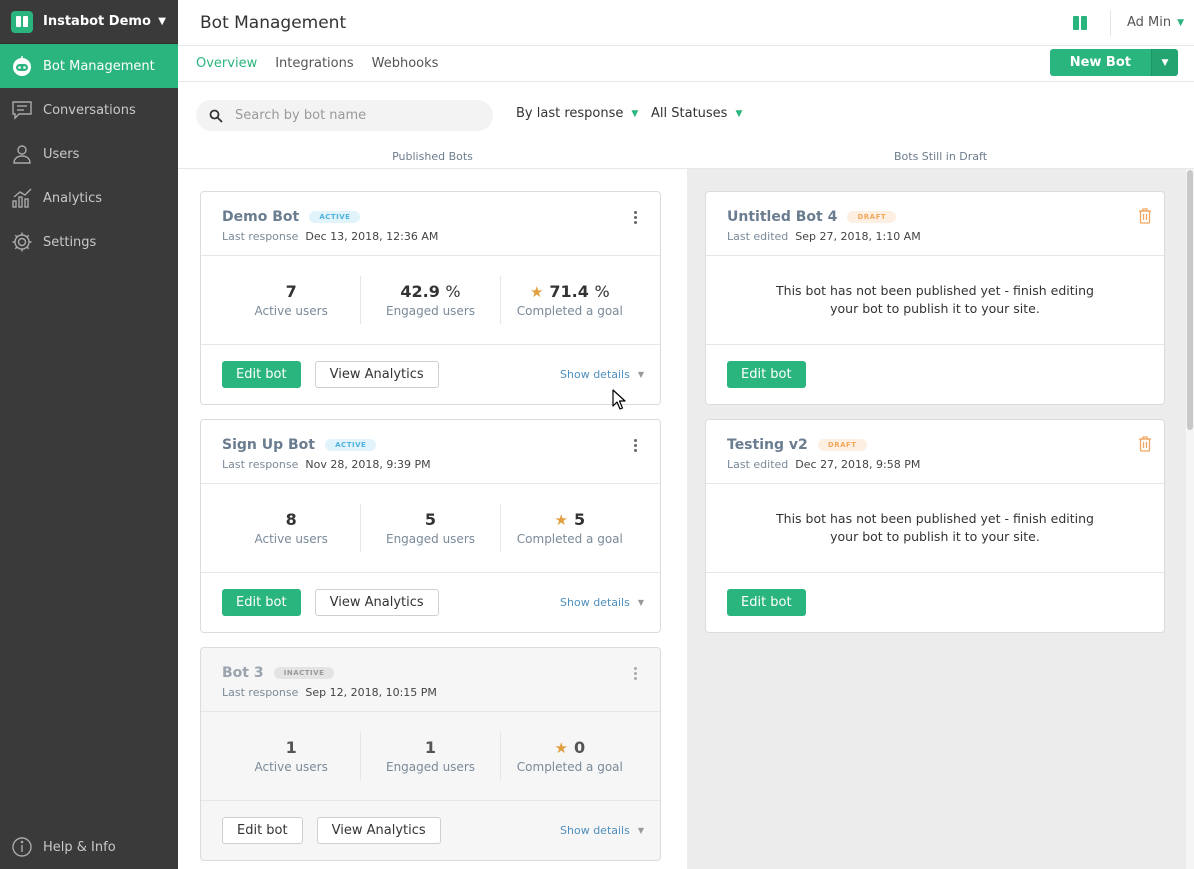  I want to click on new-bot-split-button: New Bot ▼, so click(1113, 62).